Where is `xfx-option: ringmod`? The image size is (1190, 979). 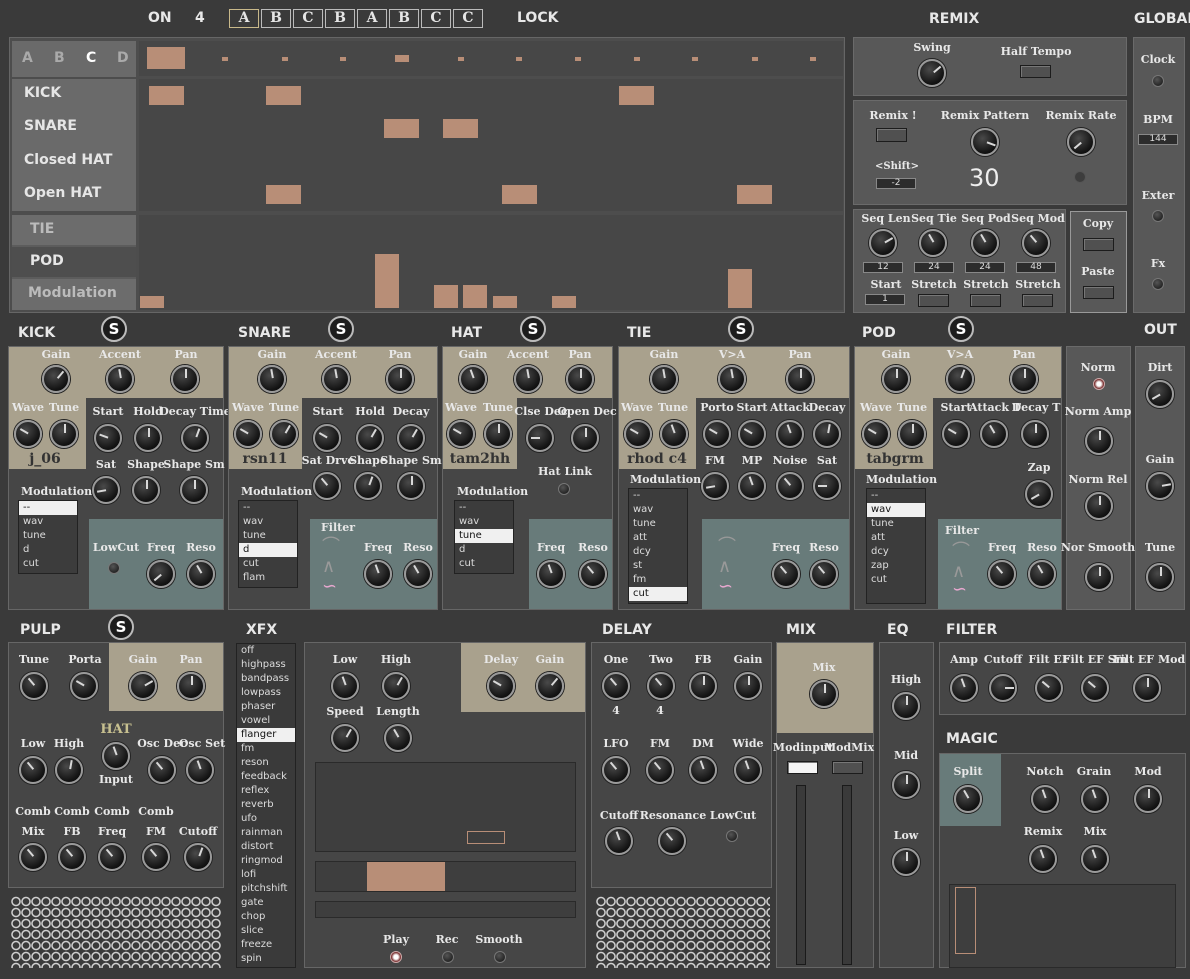
xfx-option: ringmod is located at coordinates (266, 861).